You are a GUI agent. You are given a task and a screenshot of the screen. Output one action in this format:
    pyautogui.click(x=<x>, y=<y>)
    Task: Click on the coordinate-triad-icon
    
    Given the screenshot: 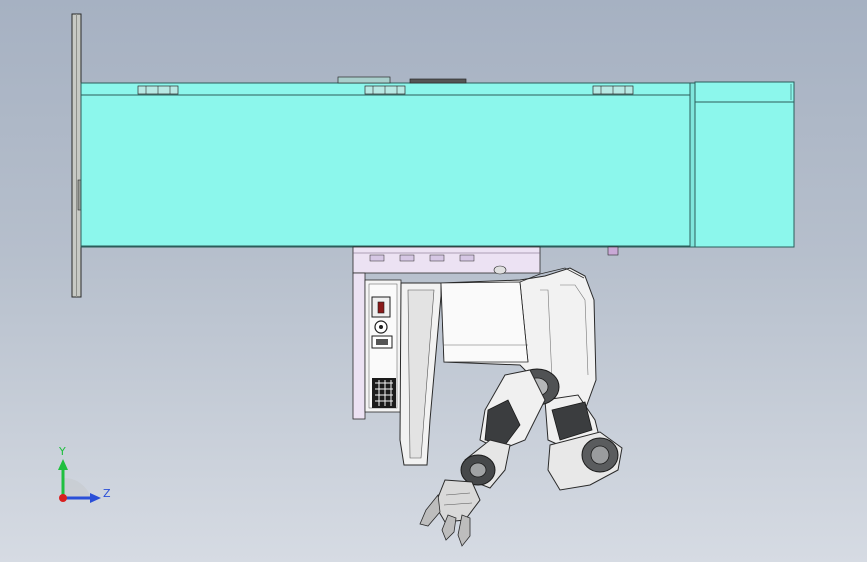 What is the action you would take?
    pyautogui.click(x=79, y=481)
    